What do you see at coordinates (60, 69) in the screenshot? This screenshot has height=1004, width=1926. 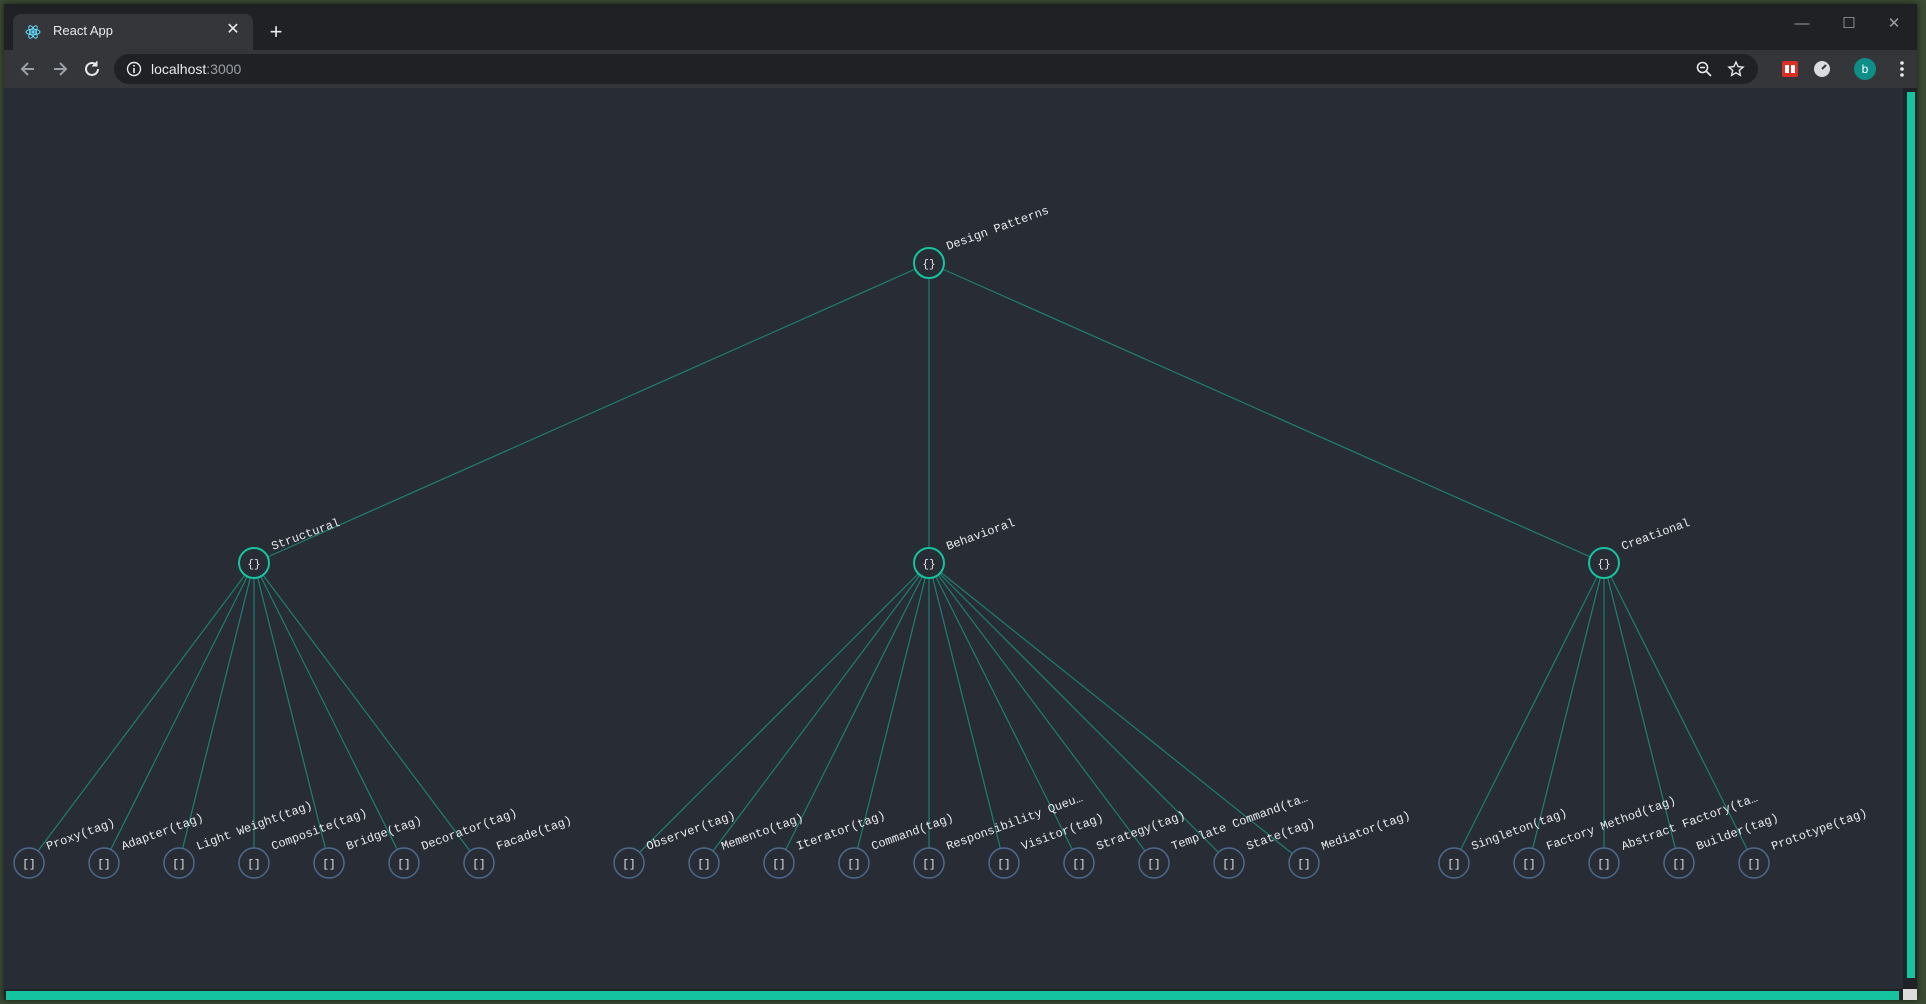 I see `arrow-right-icon` at bounding box center [60, 69].